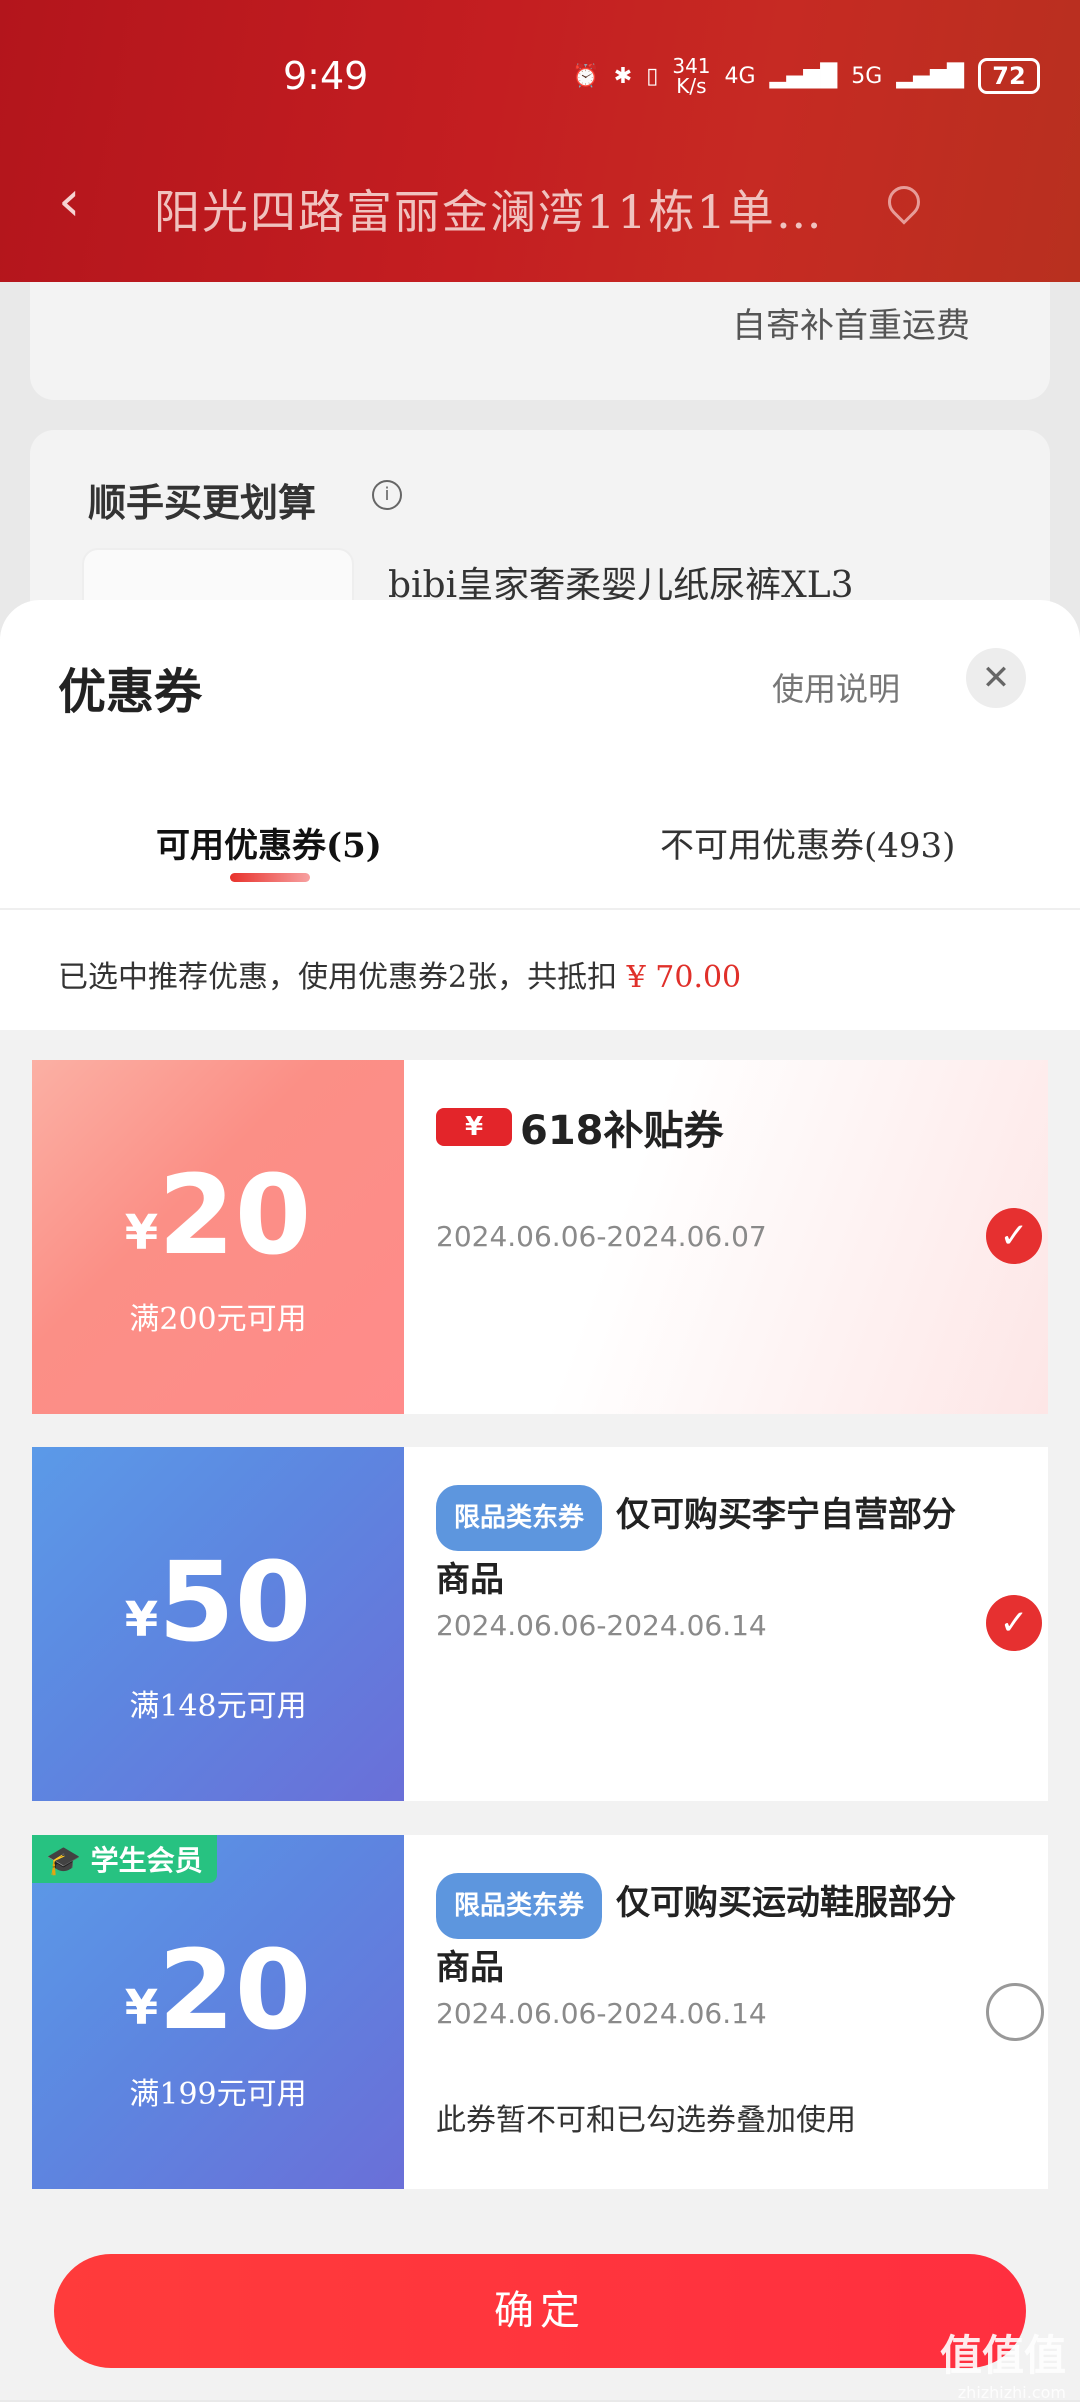 This screenshot has height=2402, width=1080. I want to click on status-icons: ⏰ ✱ ▯ 341 K/s 4G ▂▄▆█ 5G ▂▄▆█ 72, so click(806, 76).